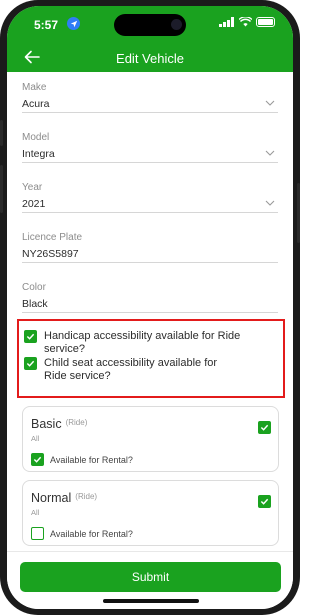 Image resolution: width=320 pixels, height=615 pixels. What do you see at coordinates (150, 577) in the screenshot?
I see `submit-button: Submit` at bounding box center [150, 577].